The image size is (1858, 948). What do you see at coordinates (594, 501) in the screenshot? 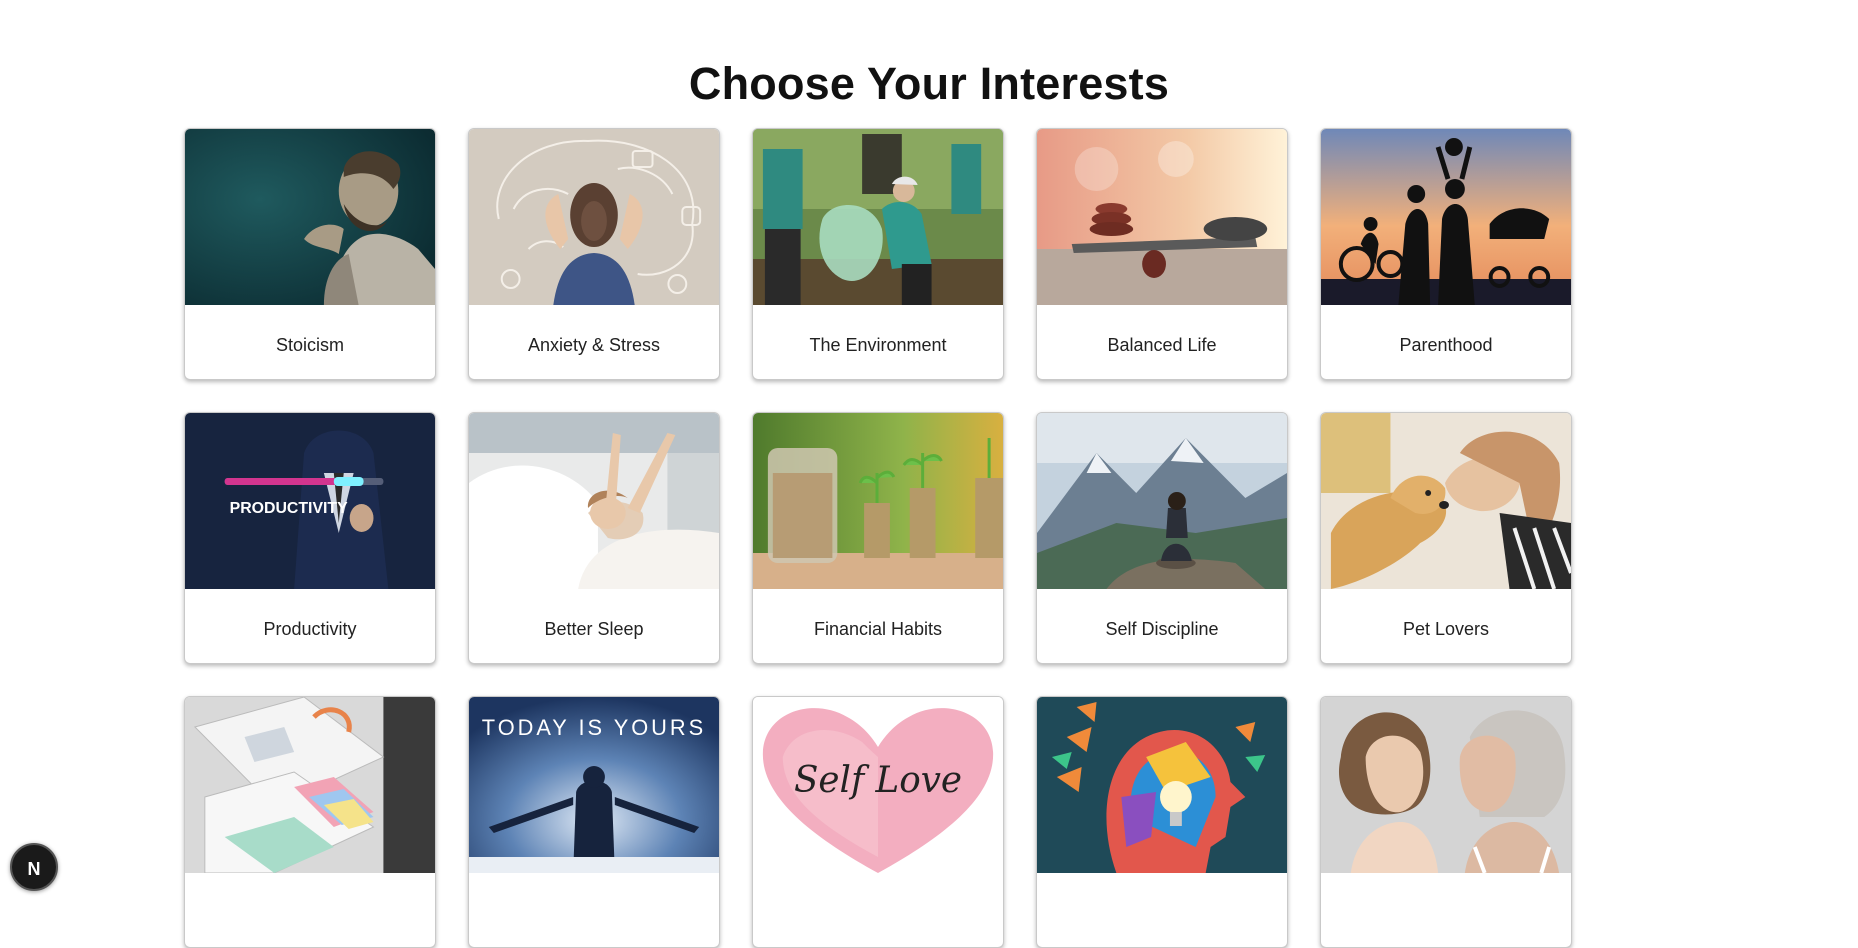
I see `woman-waking-bed-image` at bounding box center [594, 501].